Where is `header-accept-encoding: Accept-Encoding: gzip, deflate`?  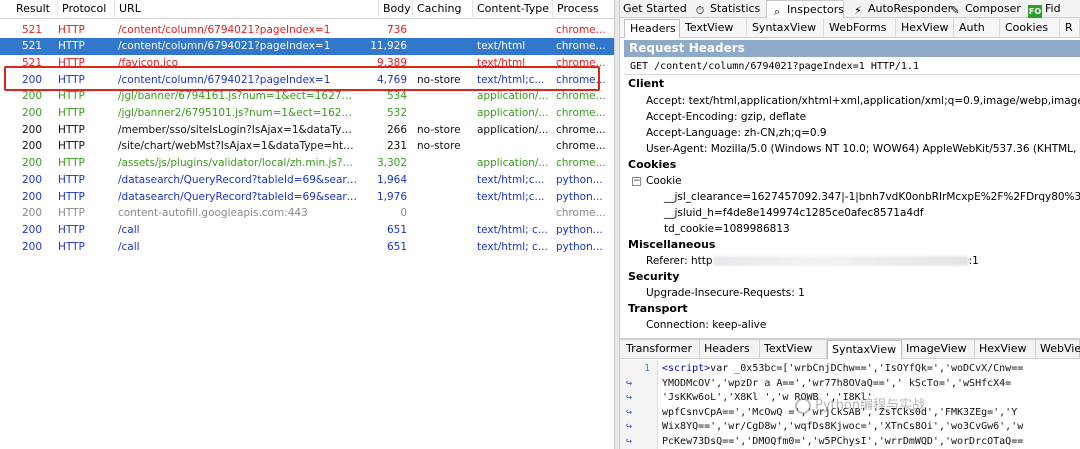
header-accept-encoding: Accept-Encoding: gzip, deflate is located at coordinates (726, 117).